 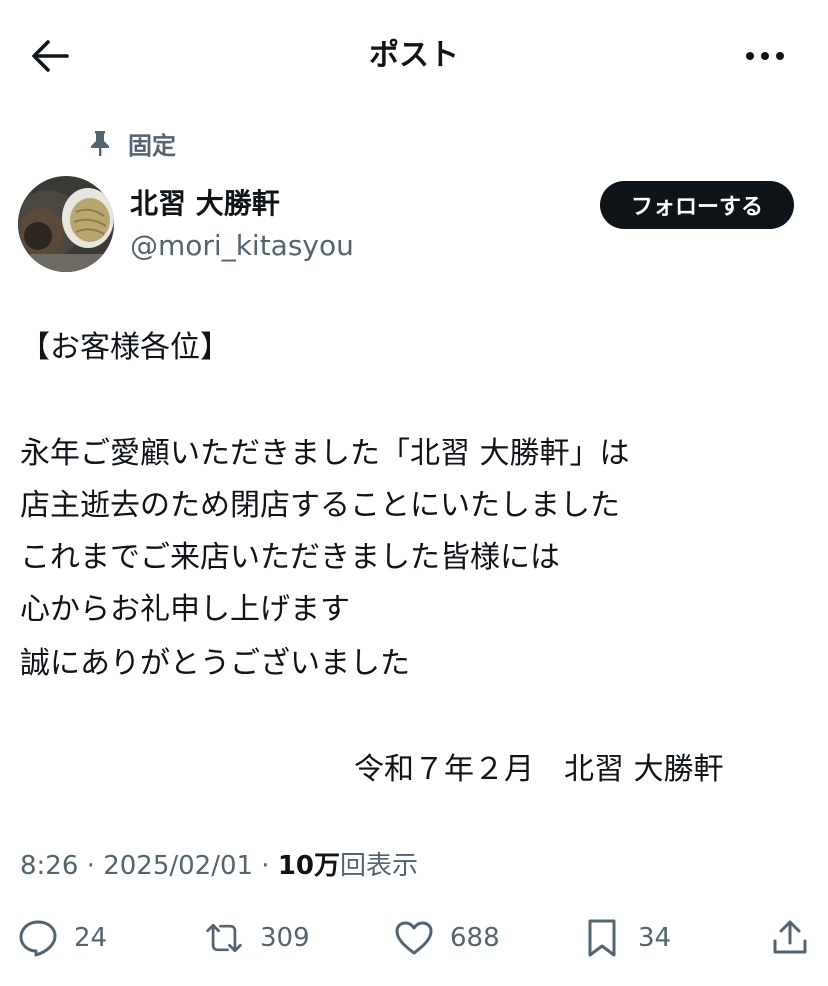 What do you see at coordinates (215, 663) in the screenshot?
I see `post-line: 誠にありがとうございました` at bounding box center [215, 663].